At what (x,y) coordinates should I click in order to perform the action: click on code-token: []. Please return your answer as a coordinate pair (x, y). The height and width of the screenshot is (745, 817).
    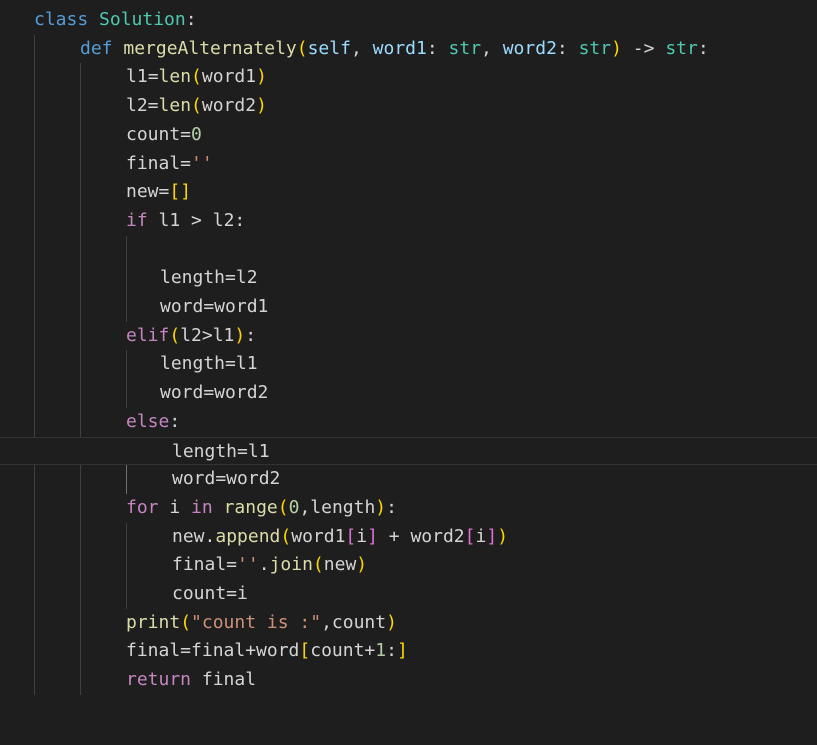
    Looking at the image, I should click on (180, 192).